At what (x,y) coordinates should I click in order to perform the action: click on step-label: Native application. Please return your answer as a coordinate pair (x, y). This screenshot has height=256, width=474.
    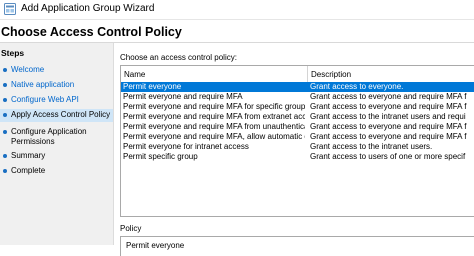
    Looking at the image, I should click on (43, 84).